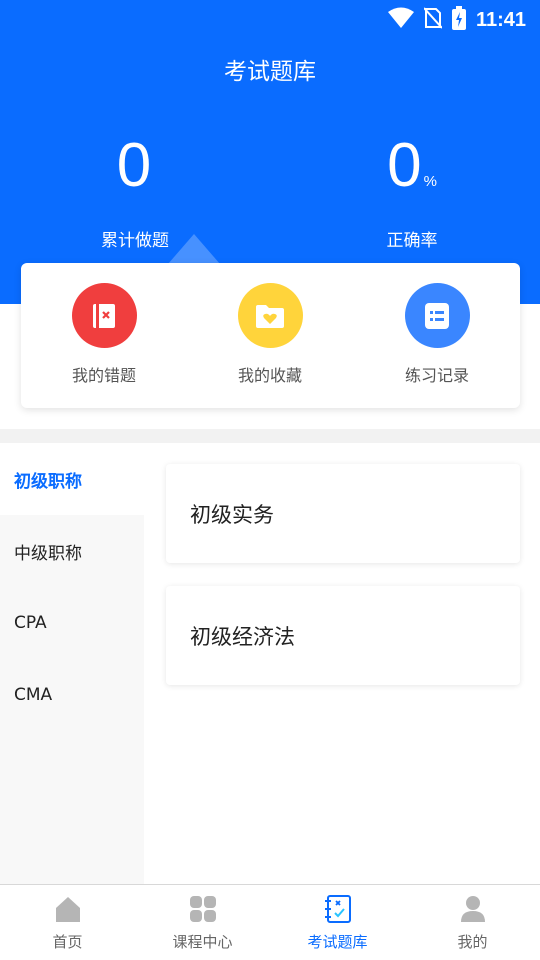  I want to click on sidebar-item-cma: CMA, so click(72, 695).